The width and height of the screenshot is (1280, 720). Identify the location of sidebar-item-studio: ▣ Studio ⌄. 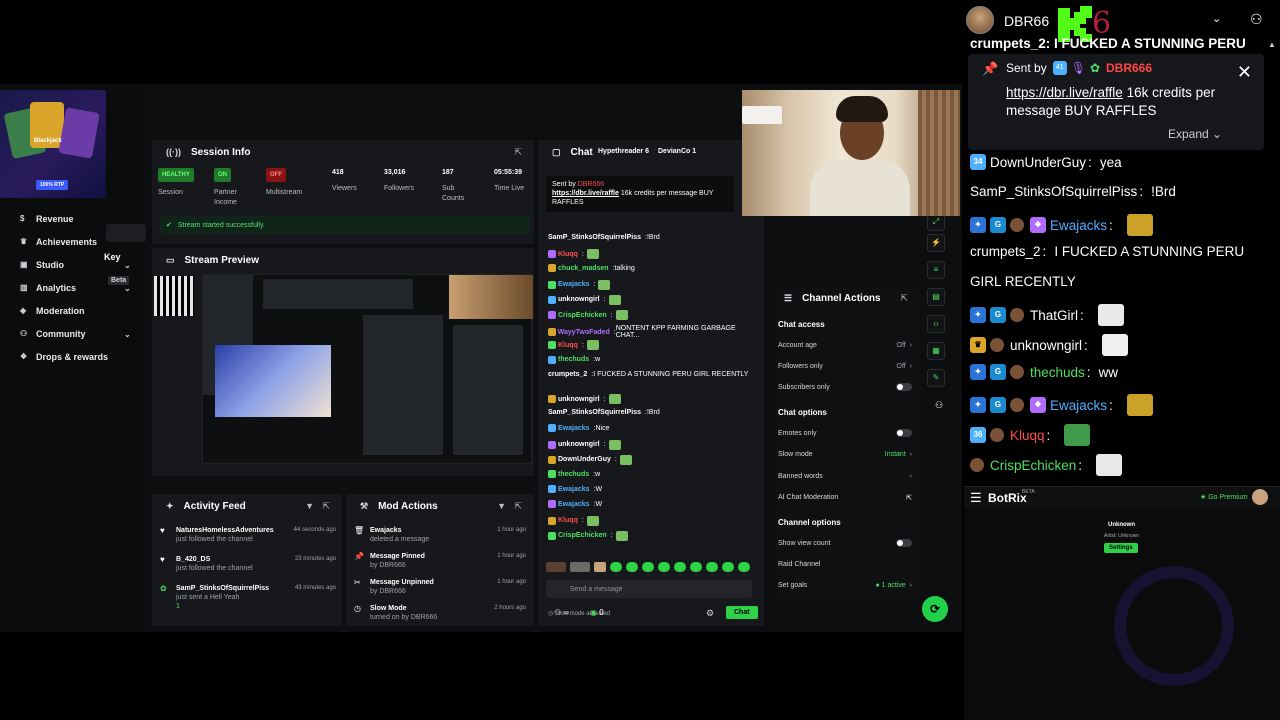
(75, 265).